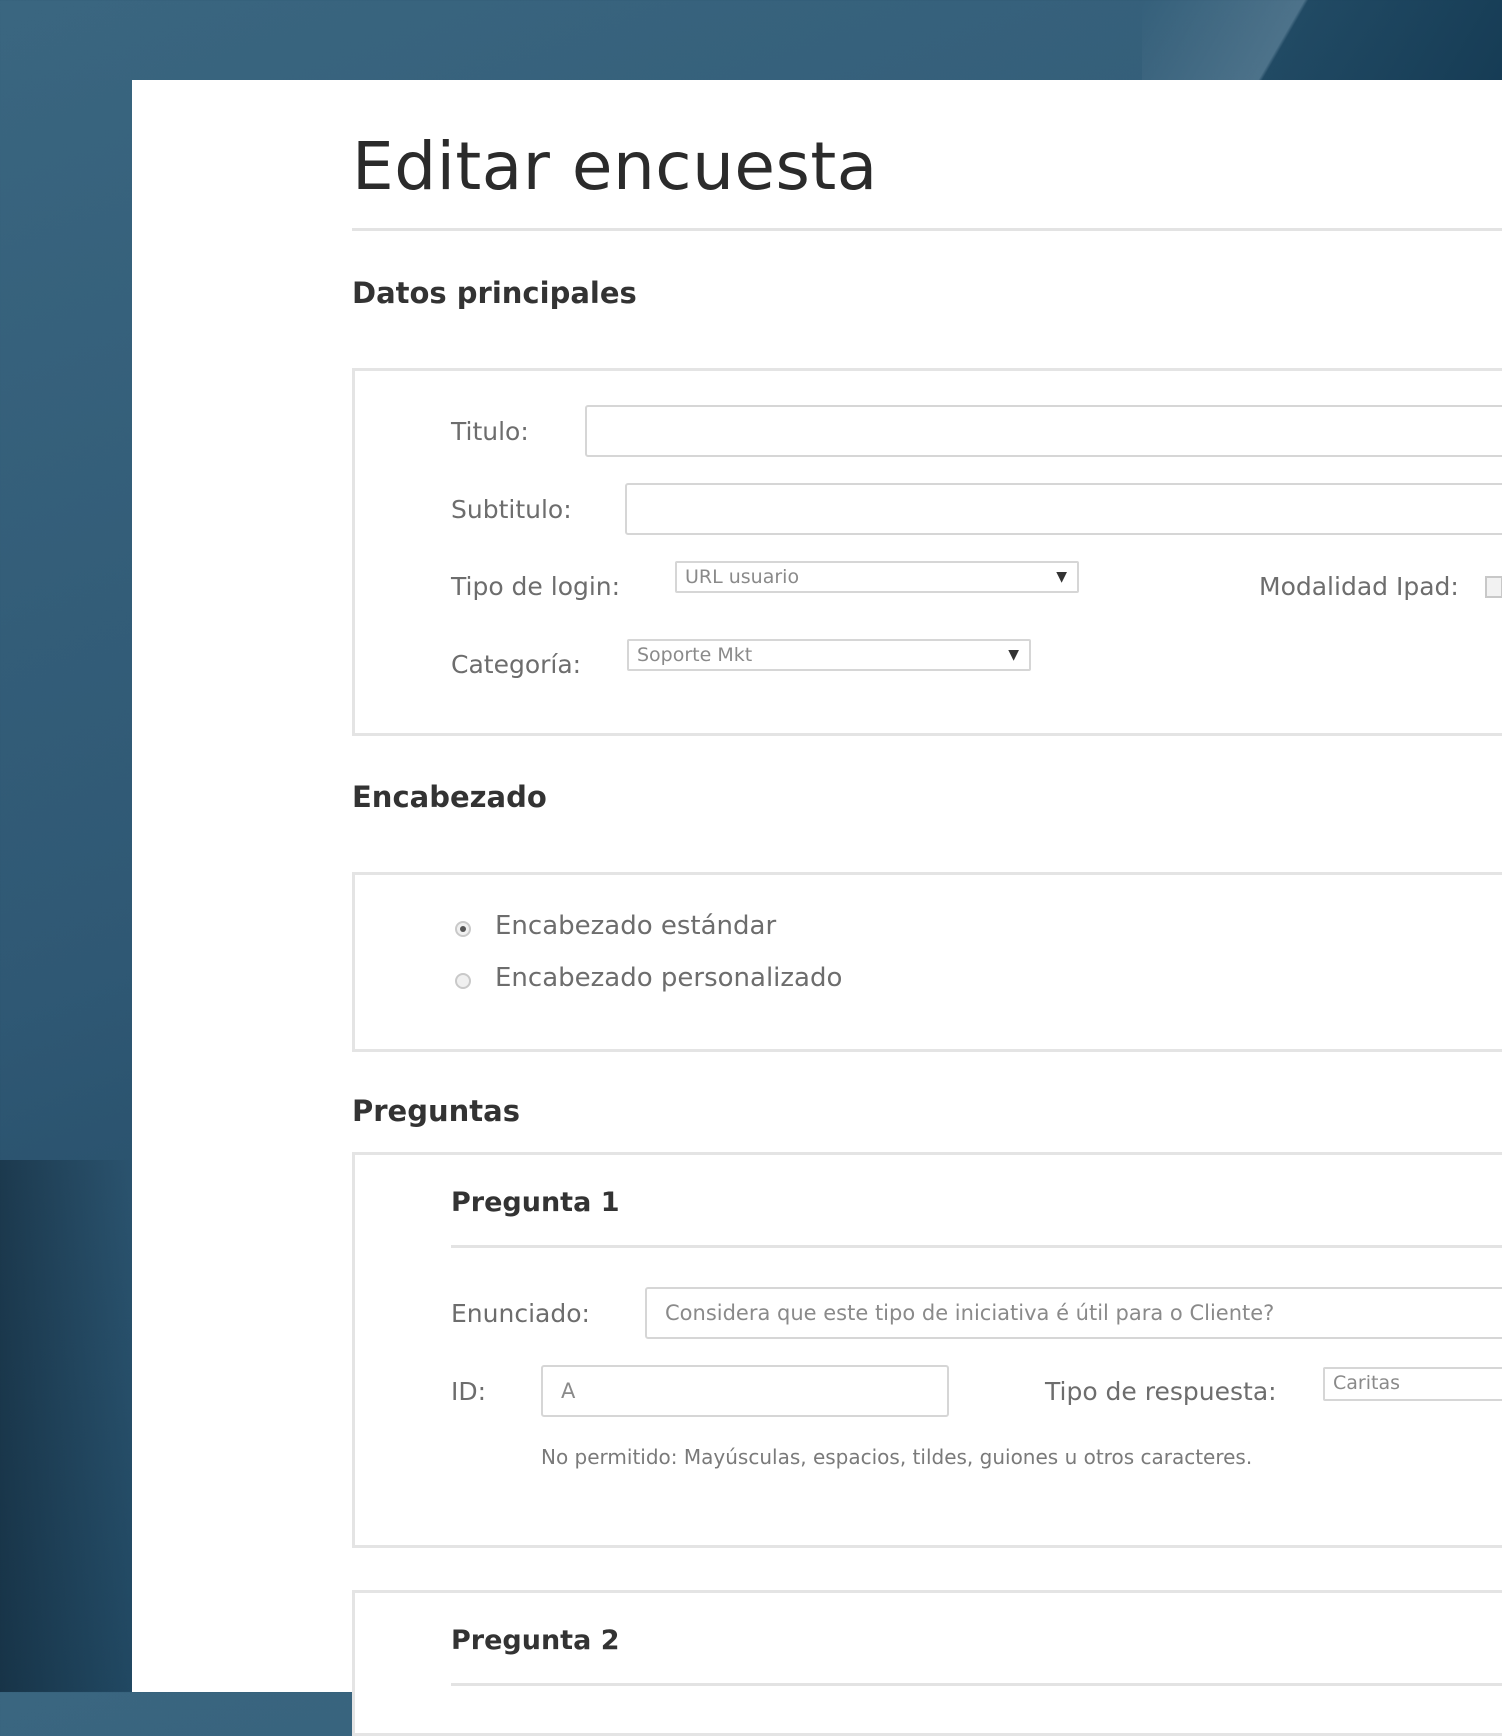 The height and width of the screenshot is (1736, 1502). What do you see at coordinates (976, 1684) in the screenshot?
I see `pregunta-2-divider` at bounding box center [976, 1684].